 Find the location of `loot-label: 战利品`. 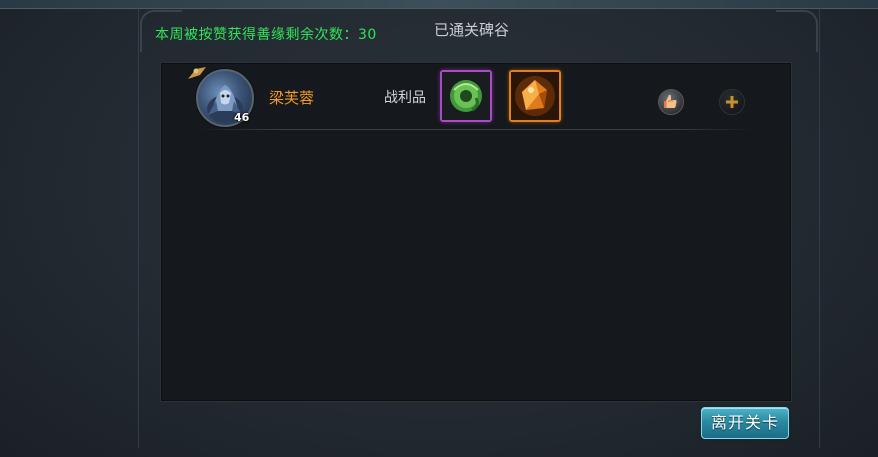

loot-label: 战利品 is located at coordinates (405, 98).